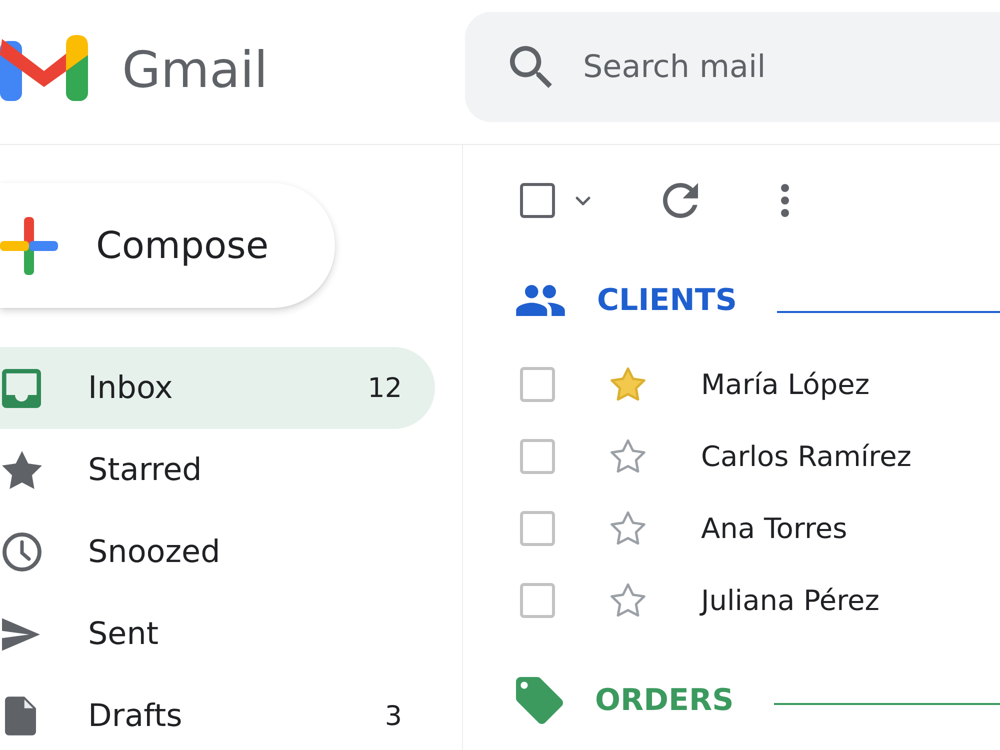 This screenshot has width=1000, height=750. What do you see at coordinates (217, 716) in the screenshot?
I see `nav-item: Drafts 3` at bounding box center [217, 716].